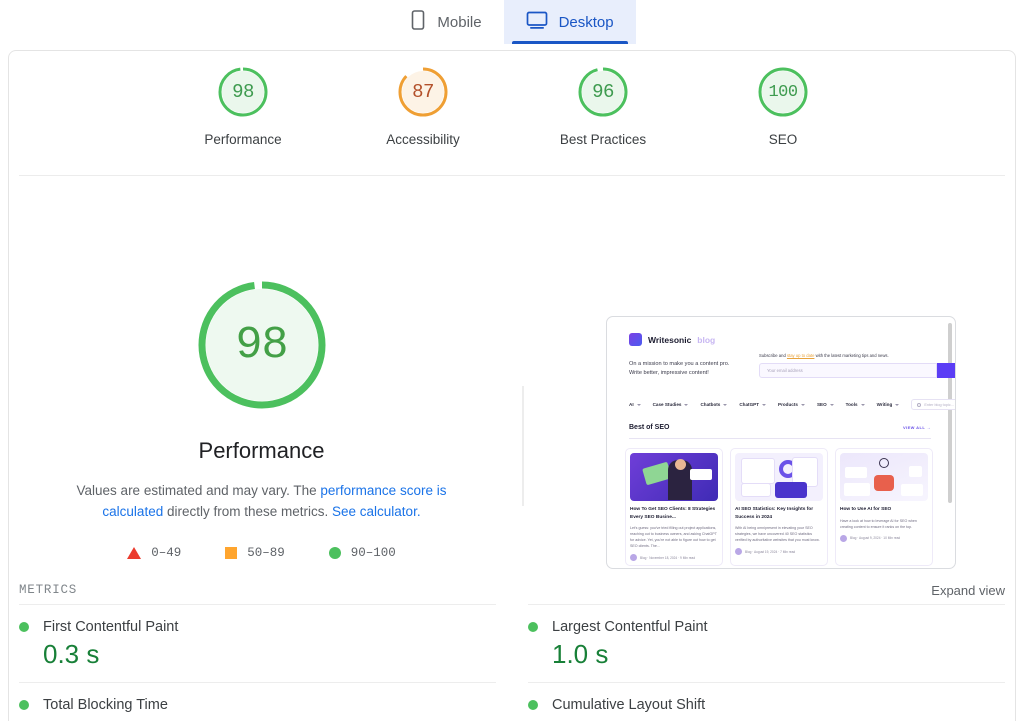 Image resolution: width=1024 pixels, height=721 pixels. I want to click on article-meta: Blog · August 19, 2024 · 7 Min read, so click(770, 551).